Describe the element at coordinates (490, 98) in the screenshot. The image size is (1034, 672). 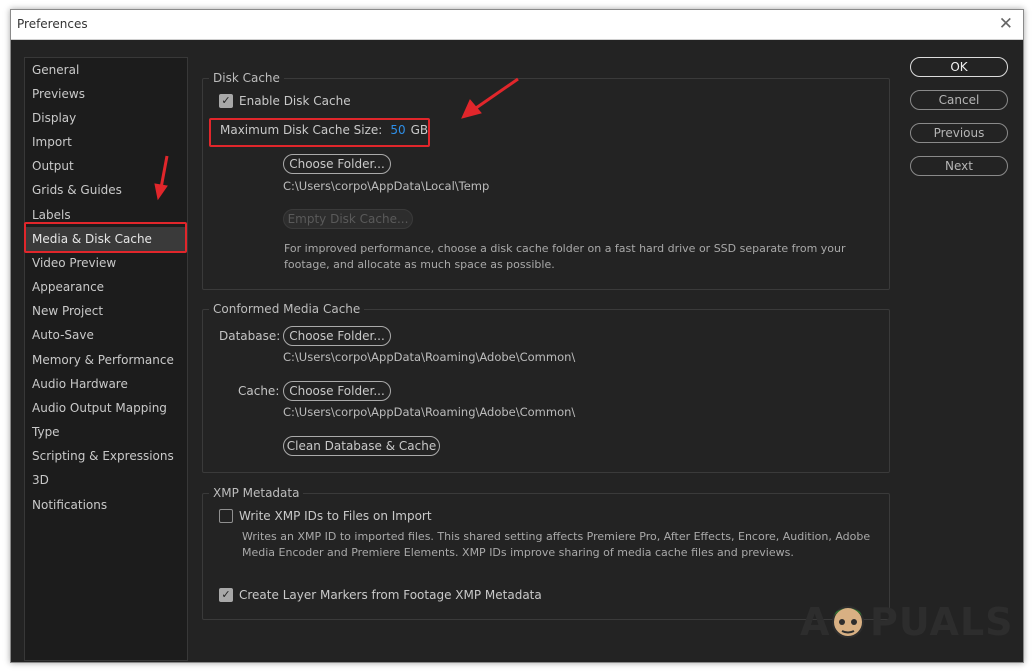
I see `arrow-left-icon` at that location.